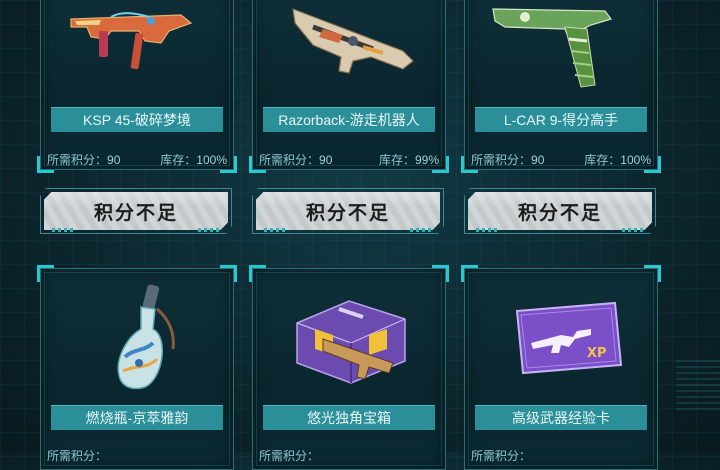 The image size is (720, 470). I want to click on xp-card-icon: XP, so click(561, 339).